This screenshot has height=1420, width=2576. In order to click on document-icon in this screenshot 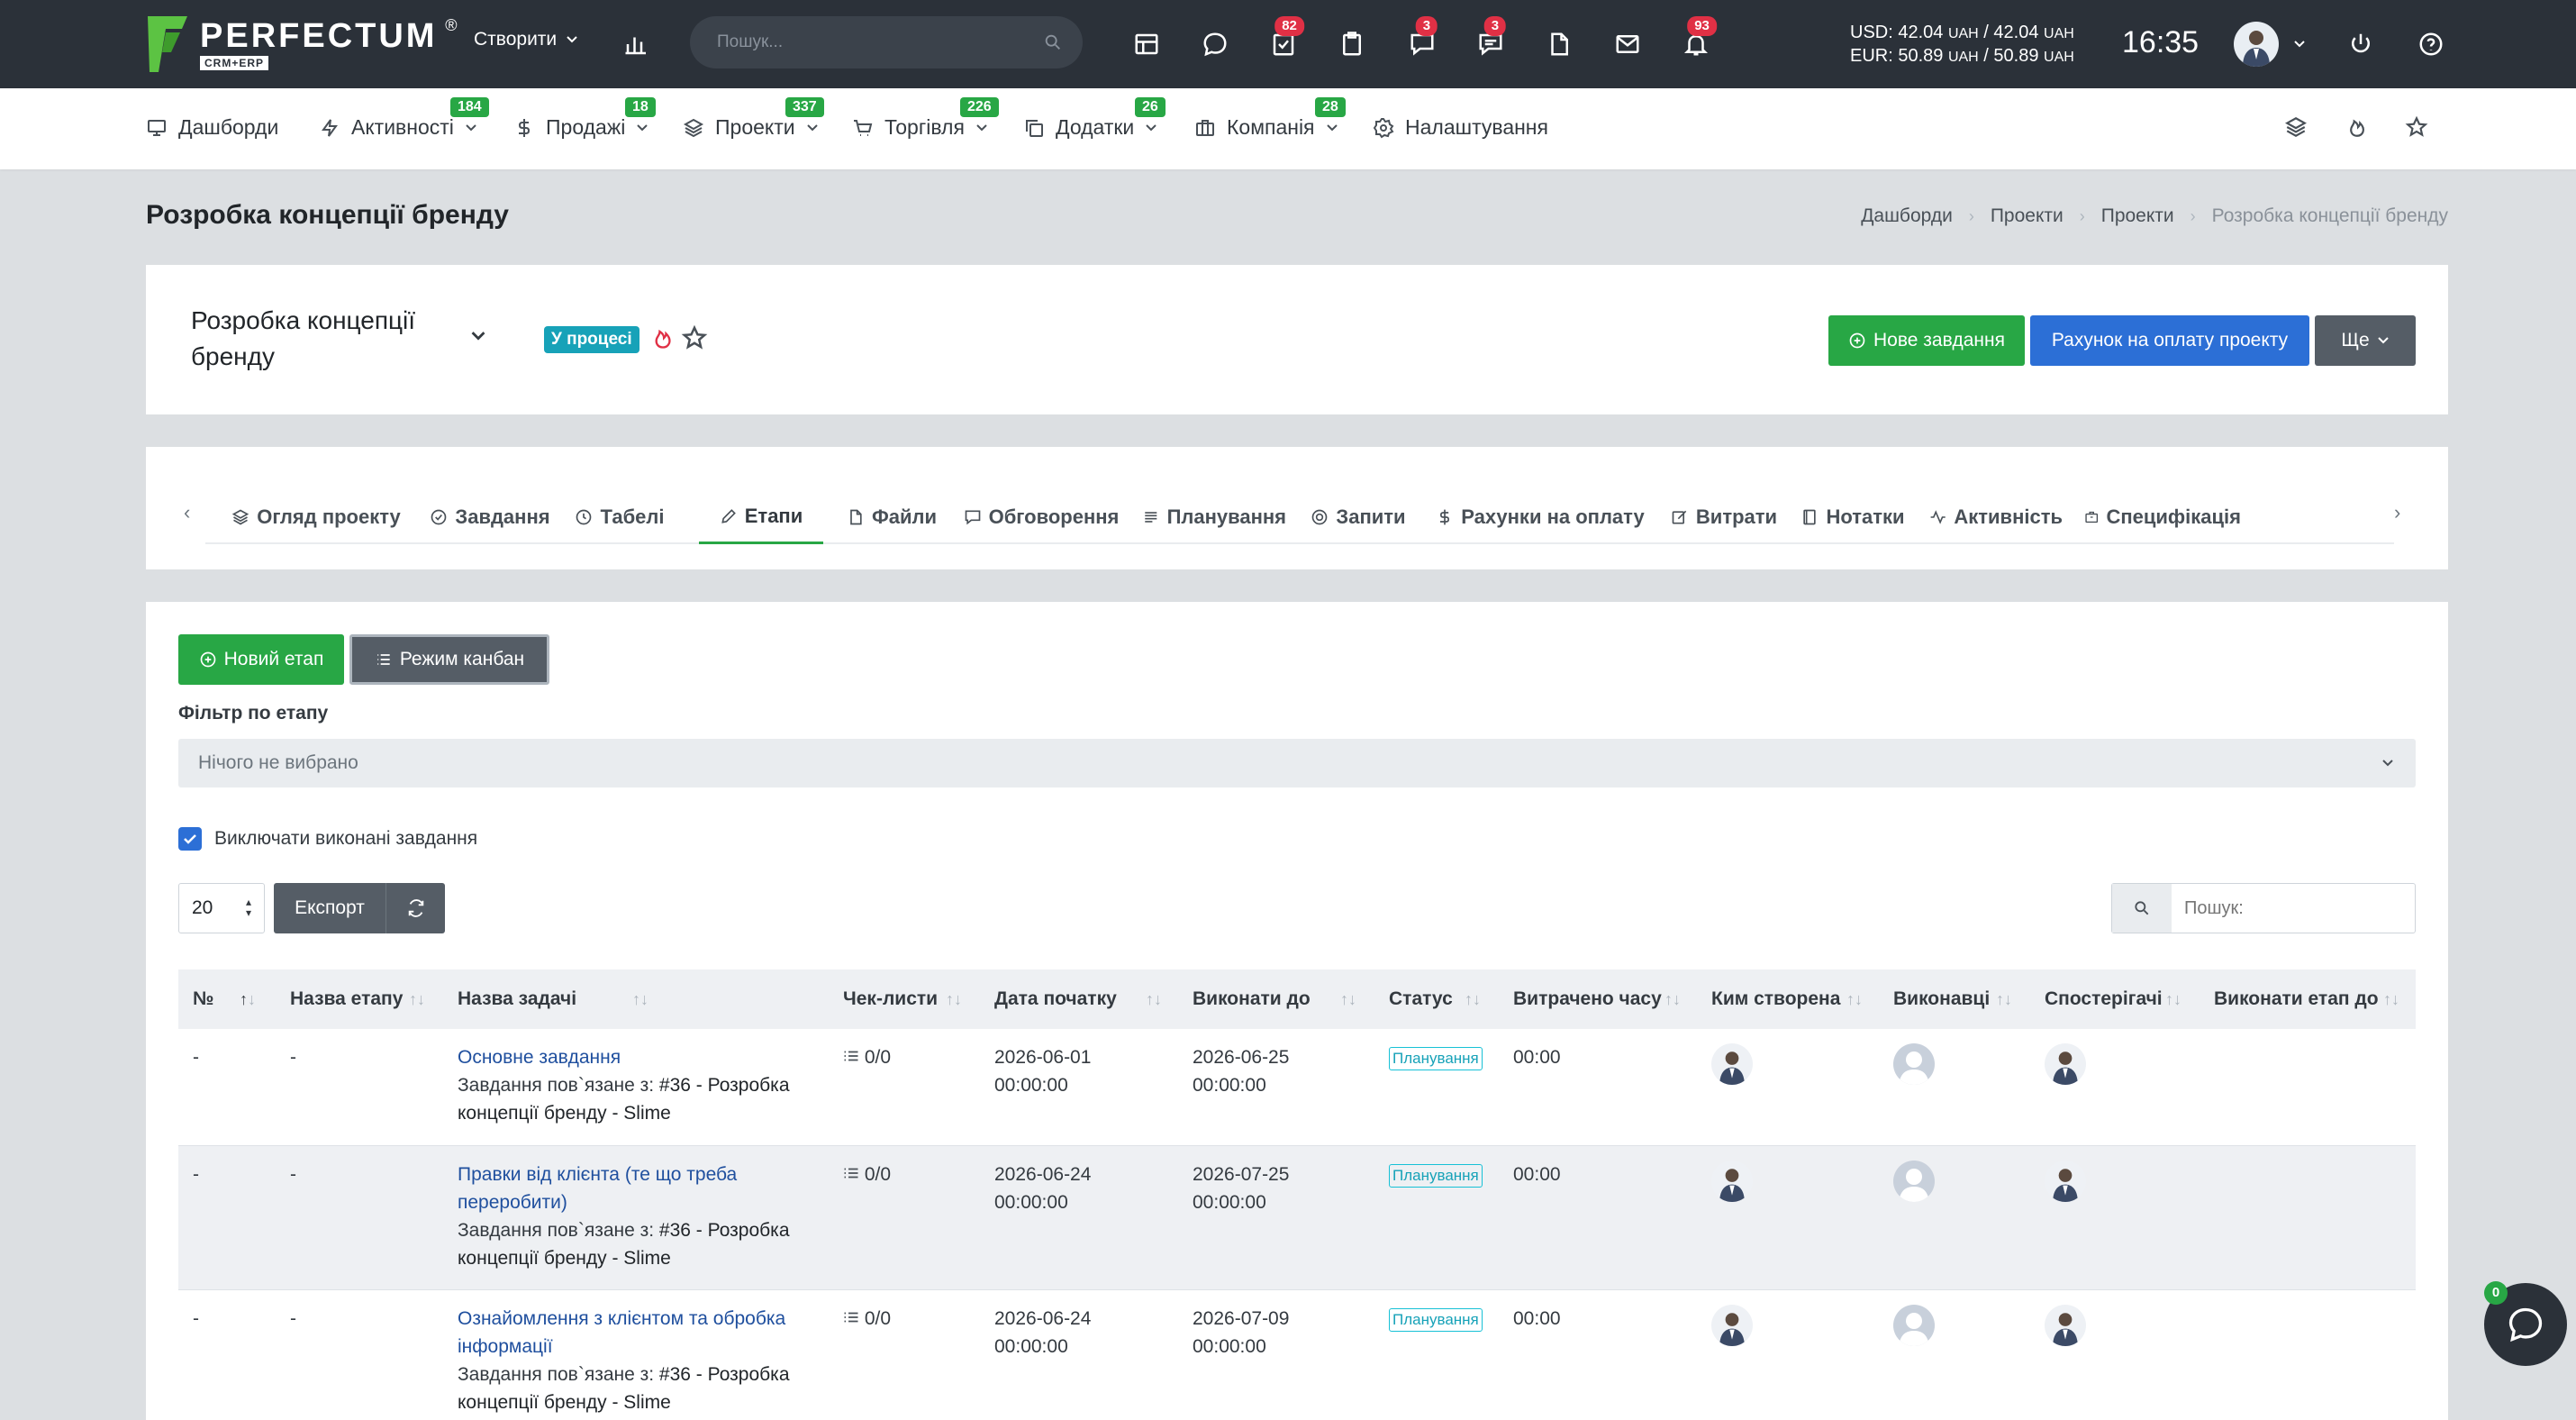, I will do `click(1559, 44)`.